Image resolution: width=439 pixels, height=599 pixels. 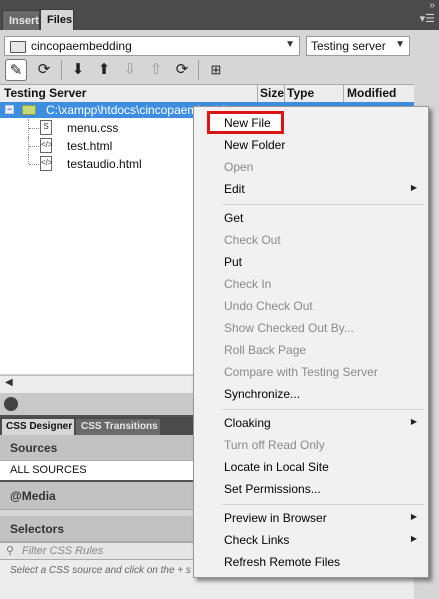 I want to click on menu-item-preview-in-browser: Preview in Browser ▶, so click(x=311, y=519).